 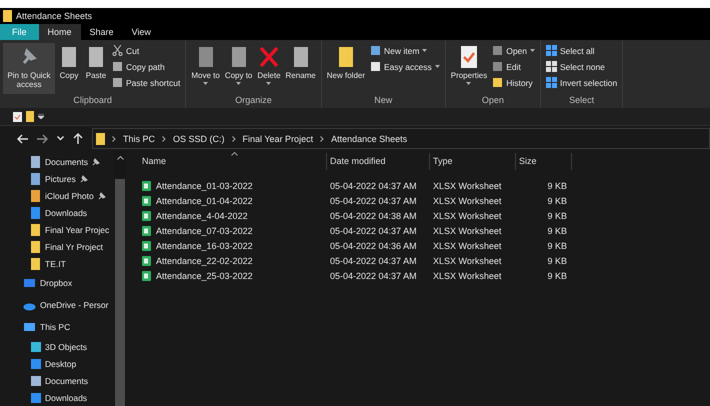 What do you see at coordinates (57, 305) in the screenshot?
I see `nav-item: OneDrive - Persor` at bounding box center [57, 305].